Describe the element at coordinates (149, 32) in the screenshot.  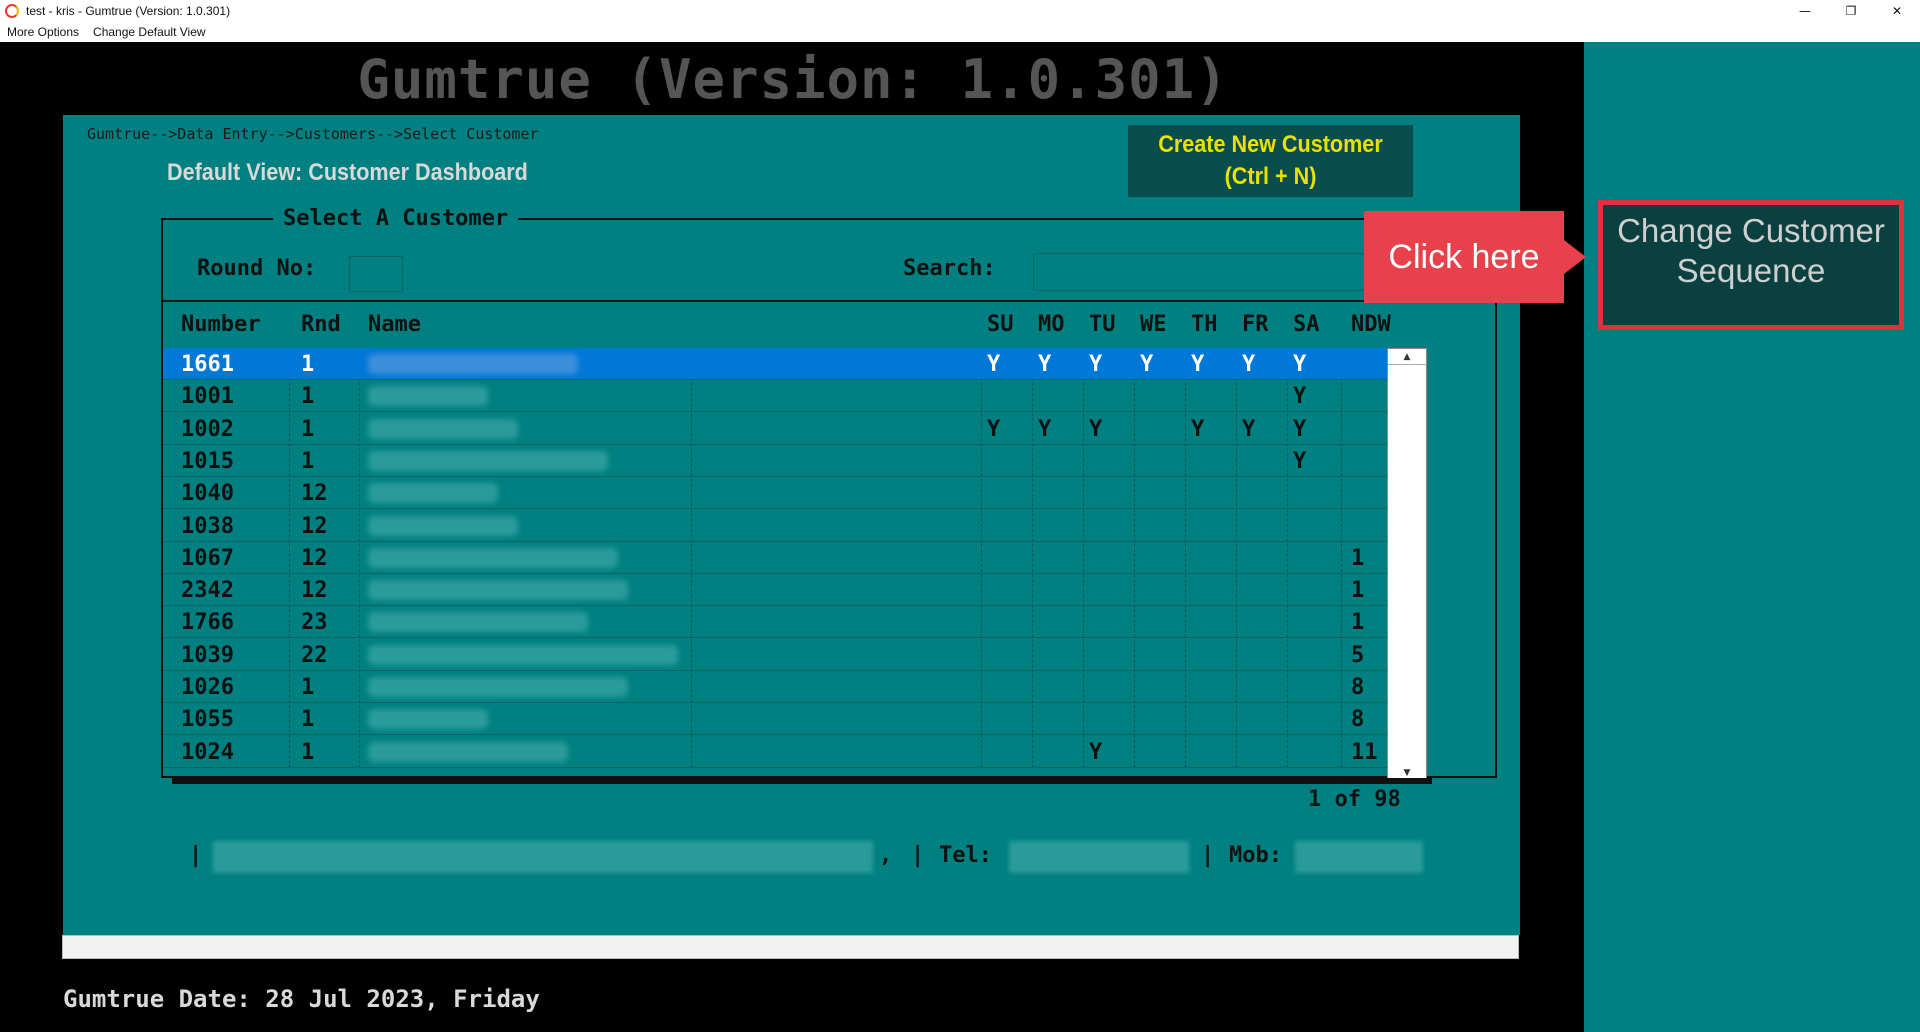
I see `menu-change-default-view: Change Default View` at that location.